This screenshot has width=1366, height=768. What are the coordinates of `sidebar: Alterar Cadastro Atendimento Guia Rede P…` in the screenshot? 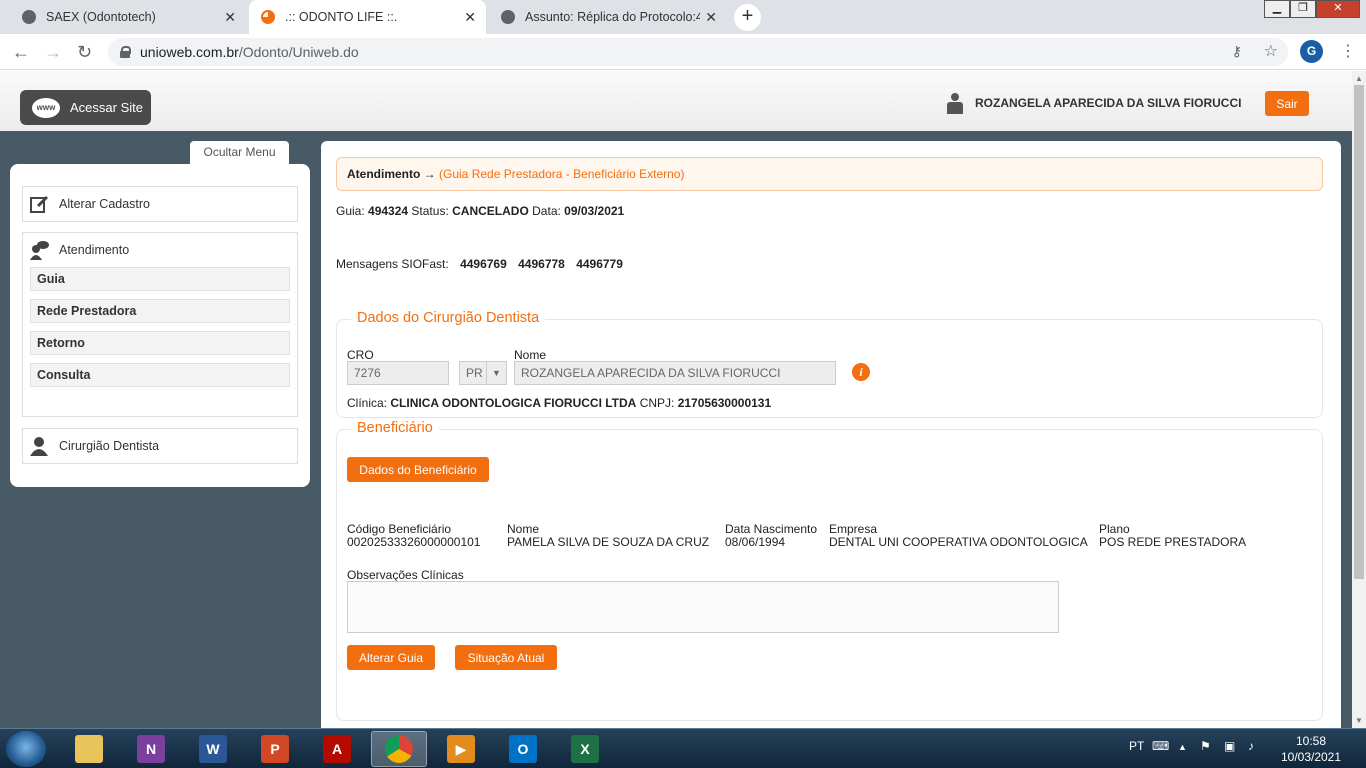 It's located at (160, 325).